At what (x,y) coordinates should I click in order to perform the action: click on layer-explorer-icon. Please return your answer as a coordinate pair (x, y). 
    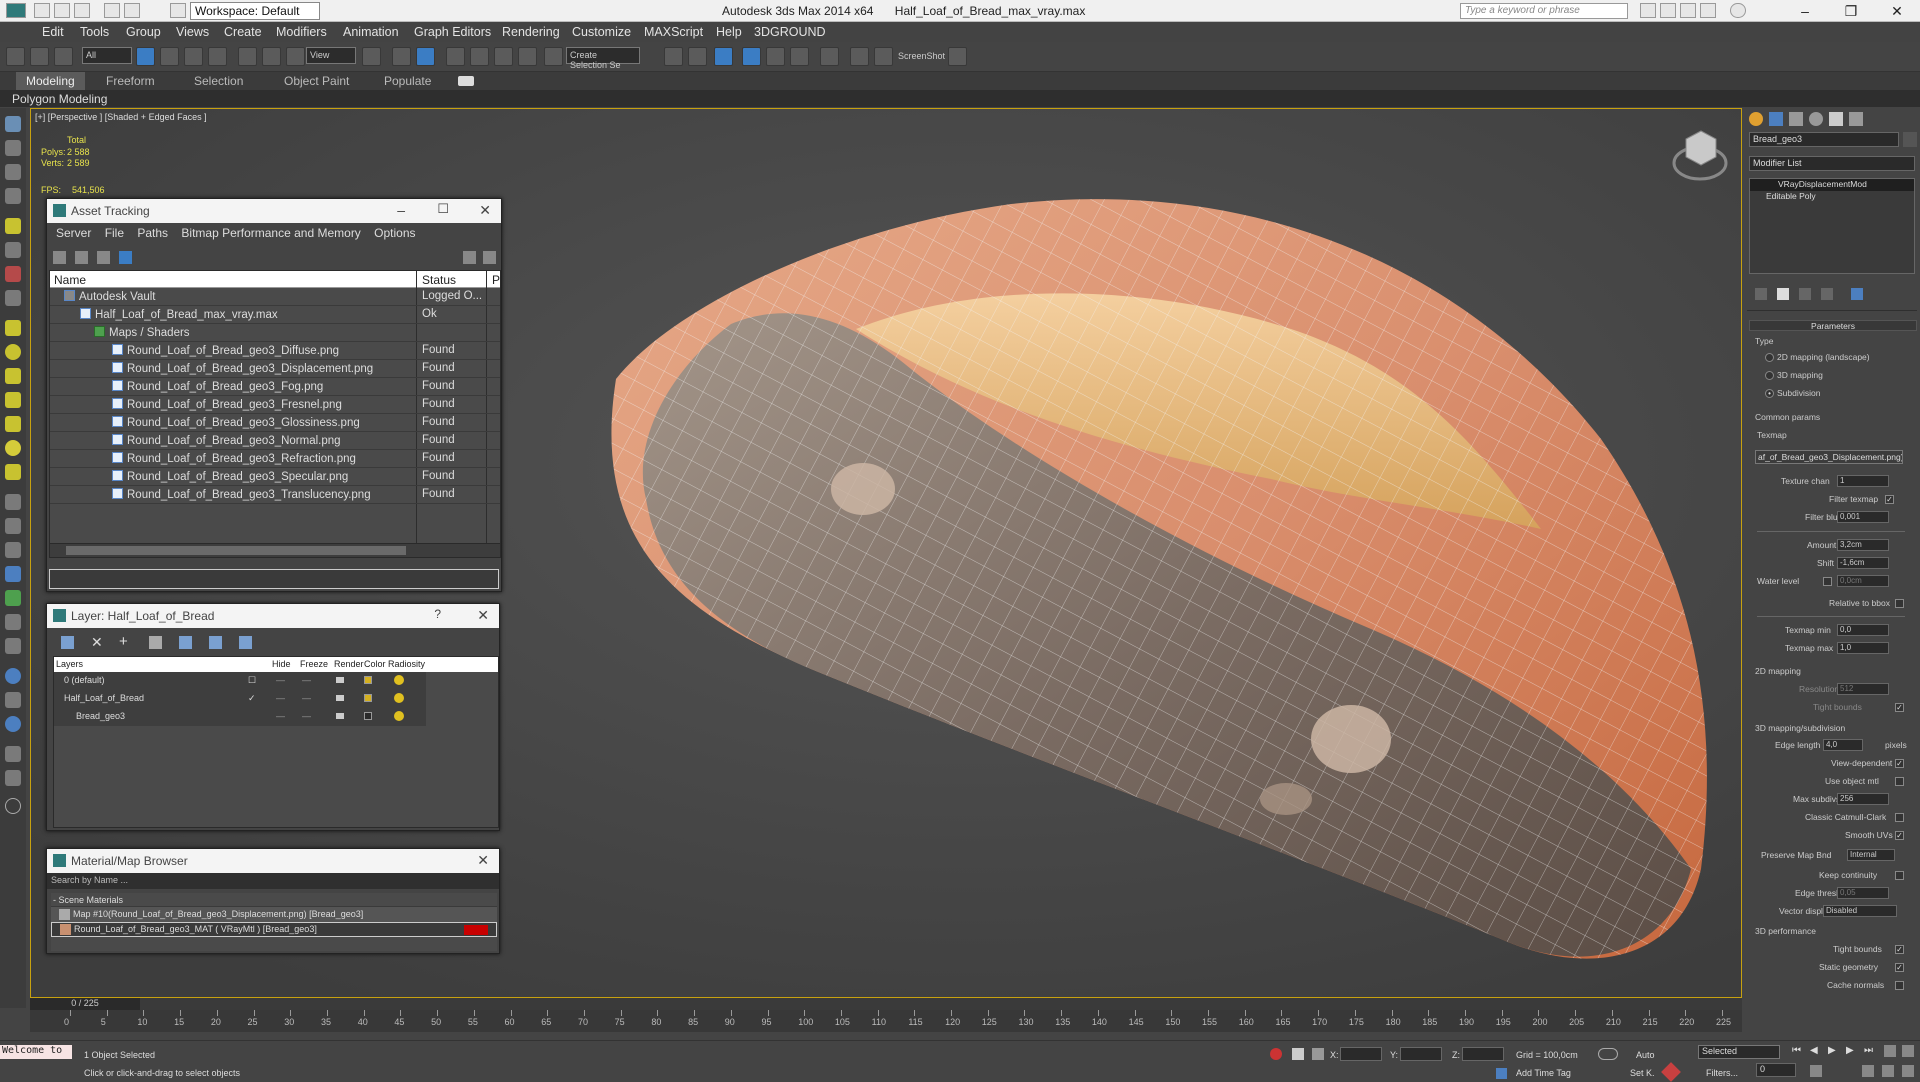
    Looking at the image, I should click on (751, 56).